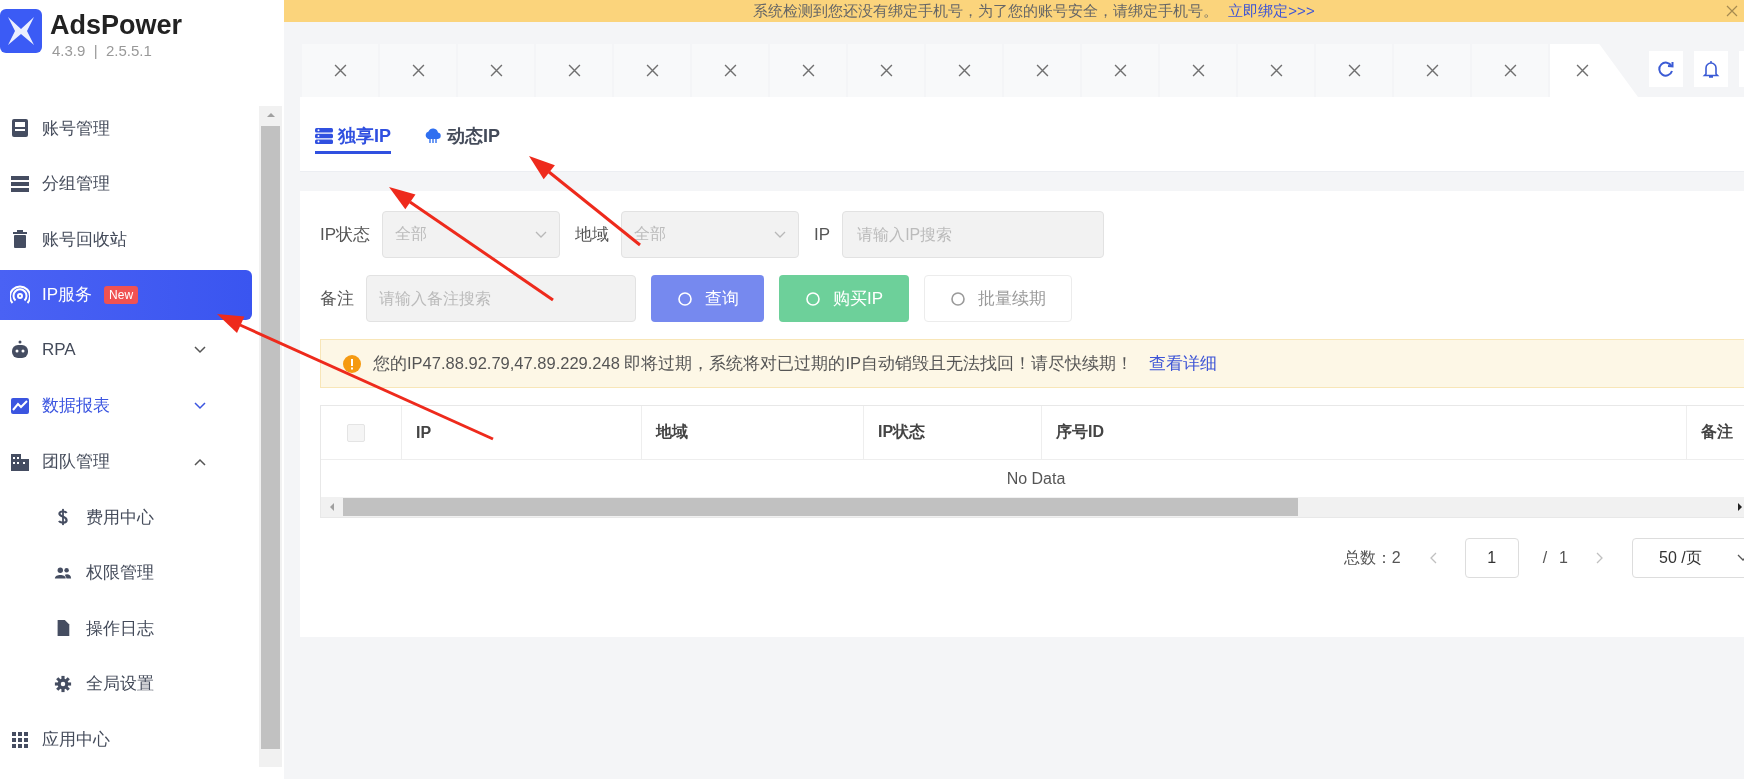  What do you see at coordinates (126, 239) in the screenshot?
I see `sidebar-item: 账号回收站` at bounding box center [126, 239].